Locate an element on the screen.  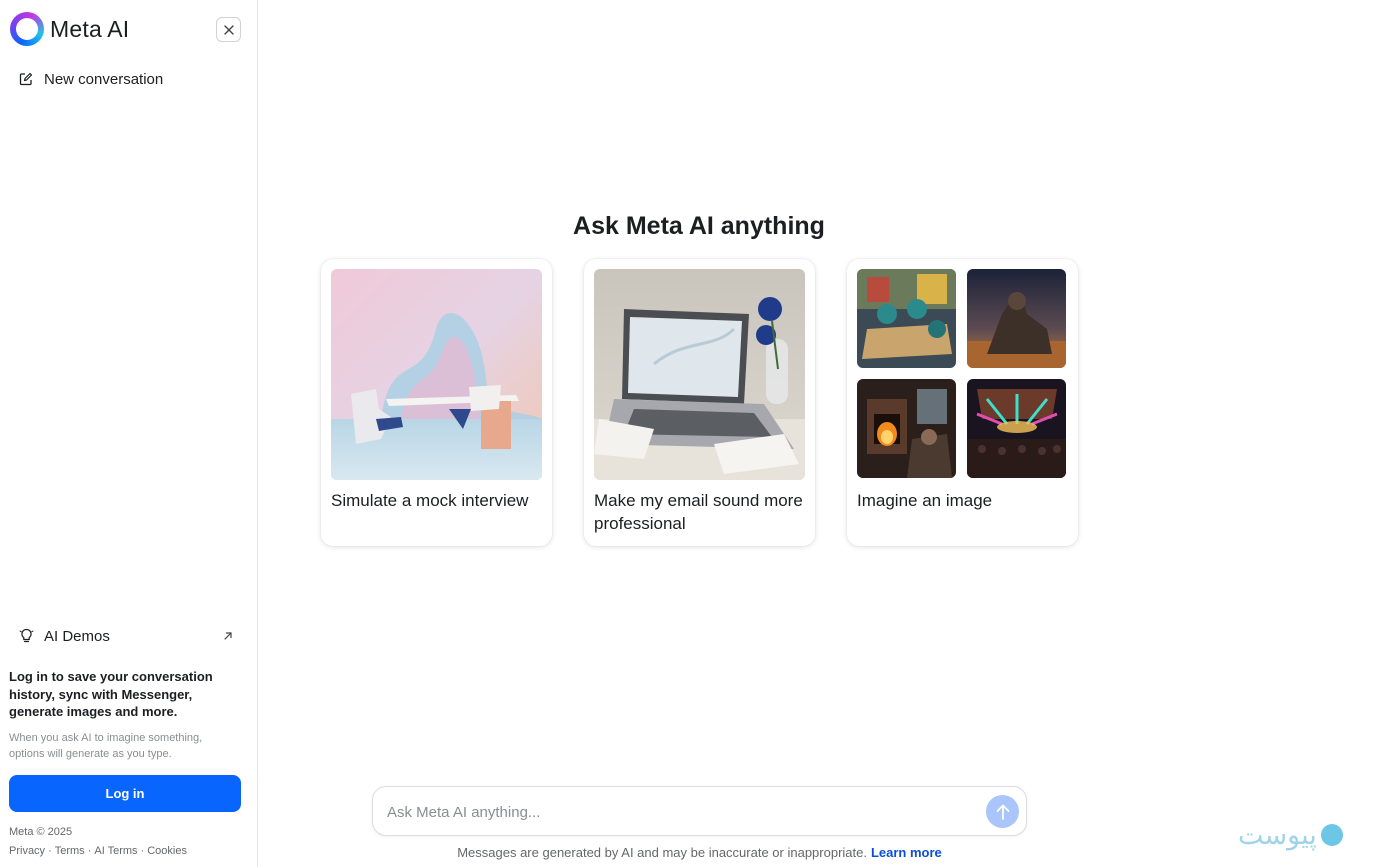
external-link-icon is located at coordinates (228, 636).